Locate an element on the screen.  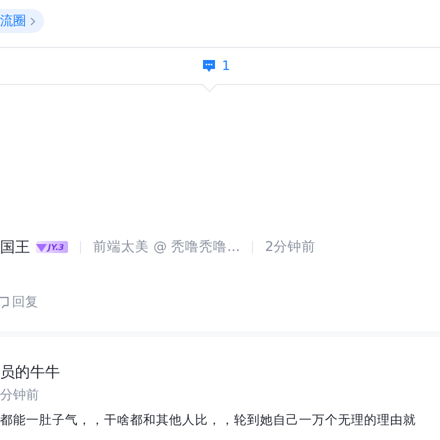
comment-time: 2分钟前 is located at coordinates (290, 247).